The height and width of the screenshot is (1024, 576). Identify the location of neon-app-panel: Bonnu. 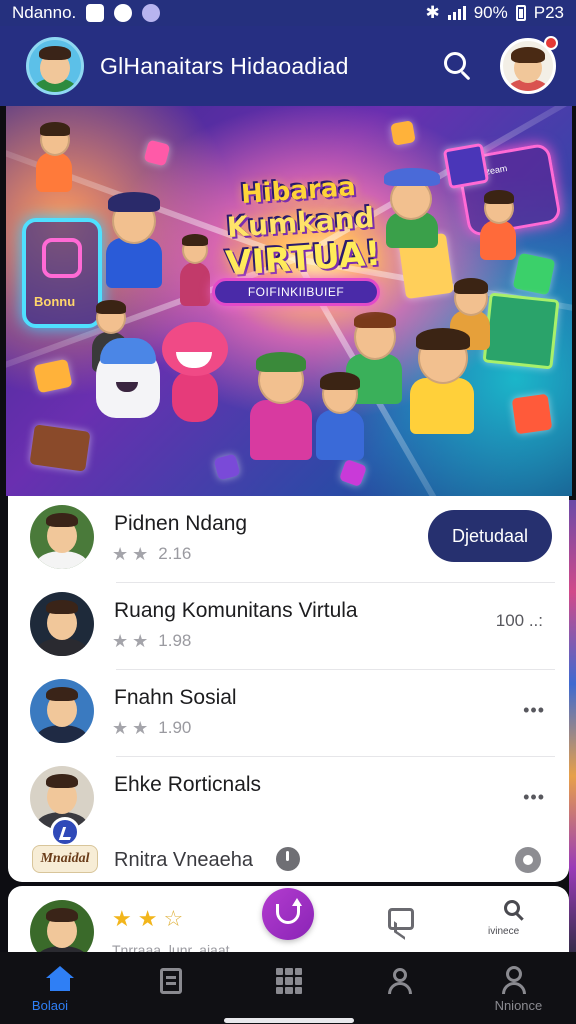
(62, 273).